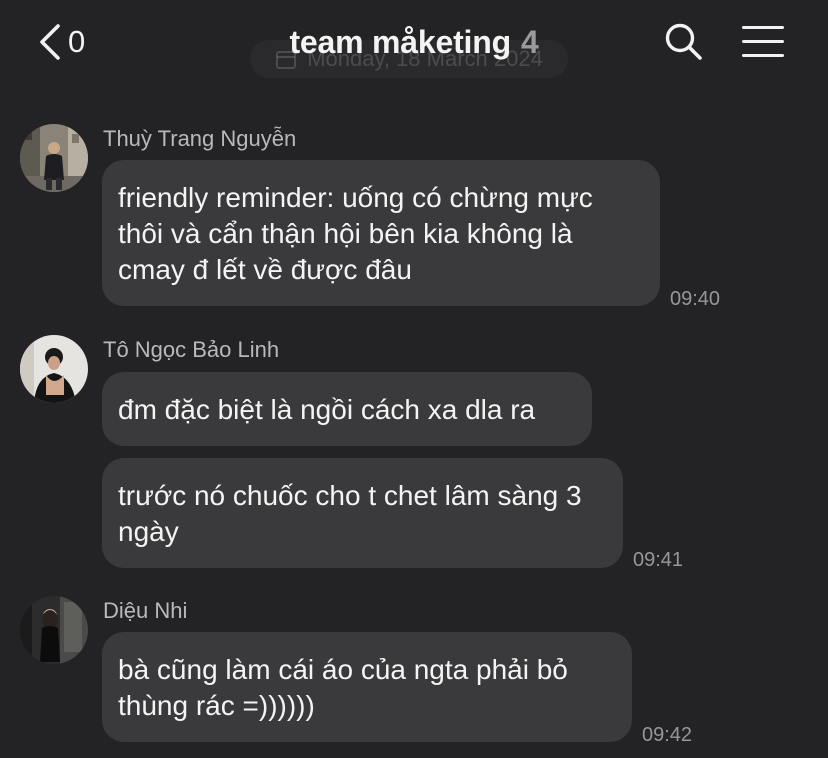 The image size is (828, 758). Describe the element at coordinates (50, 42) in the screenshot. I see `chevron-left-icon` at that location.